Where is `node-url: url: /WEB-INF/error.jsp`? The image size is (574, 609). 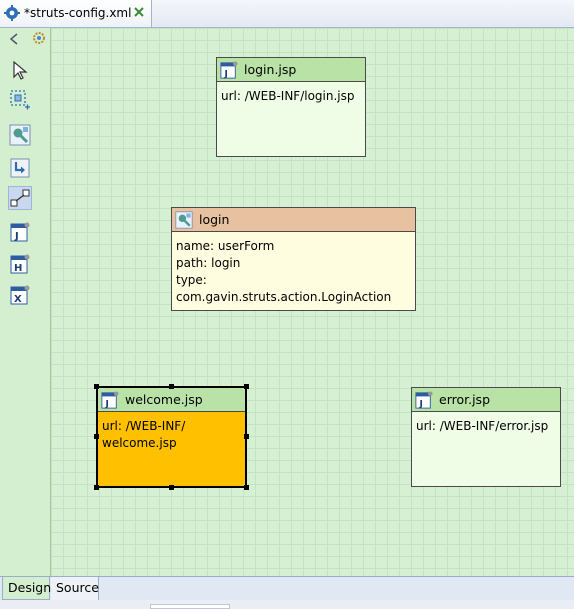 node-url: url: /WEB-INF/error.jsp is located at coordinates (482, 426).